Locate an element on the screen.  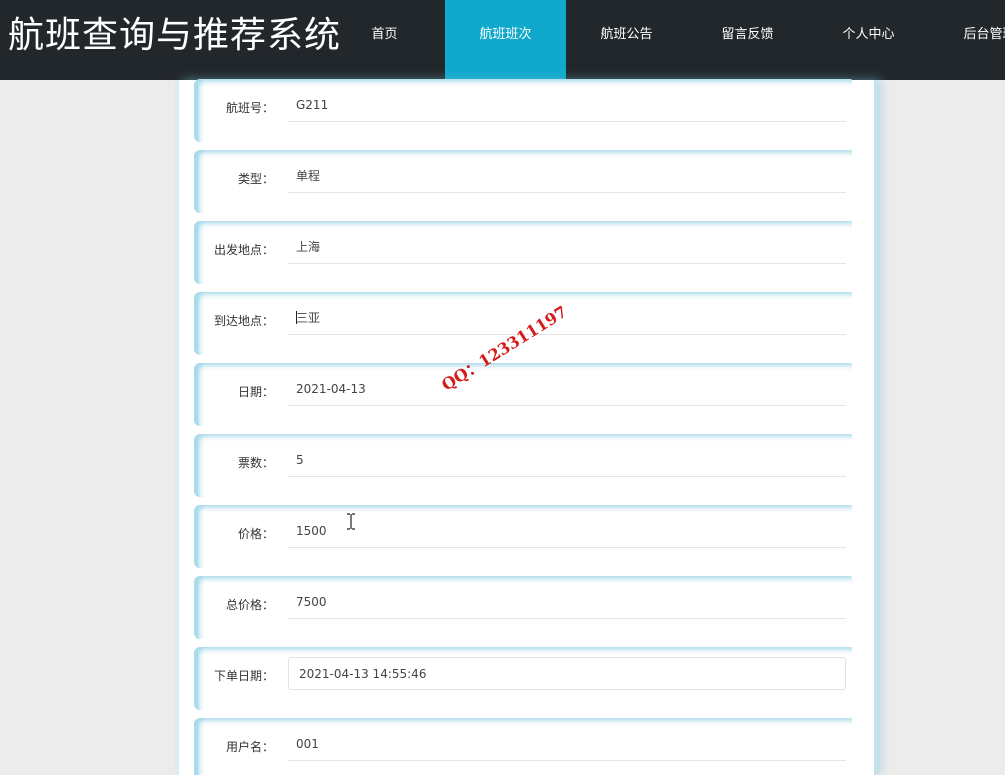
ticket-count-field: 5 is located at coordinates (567, 460).